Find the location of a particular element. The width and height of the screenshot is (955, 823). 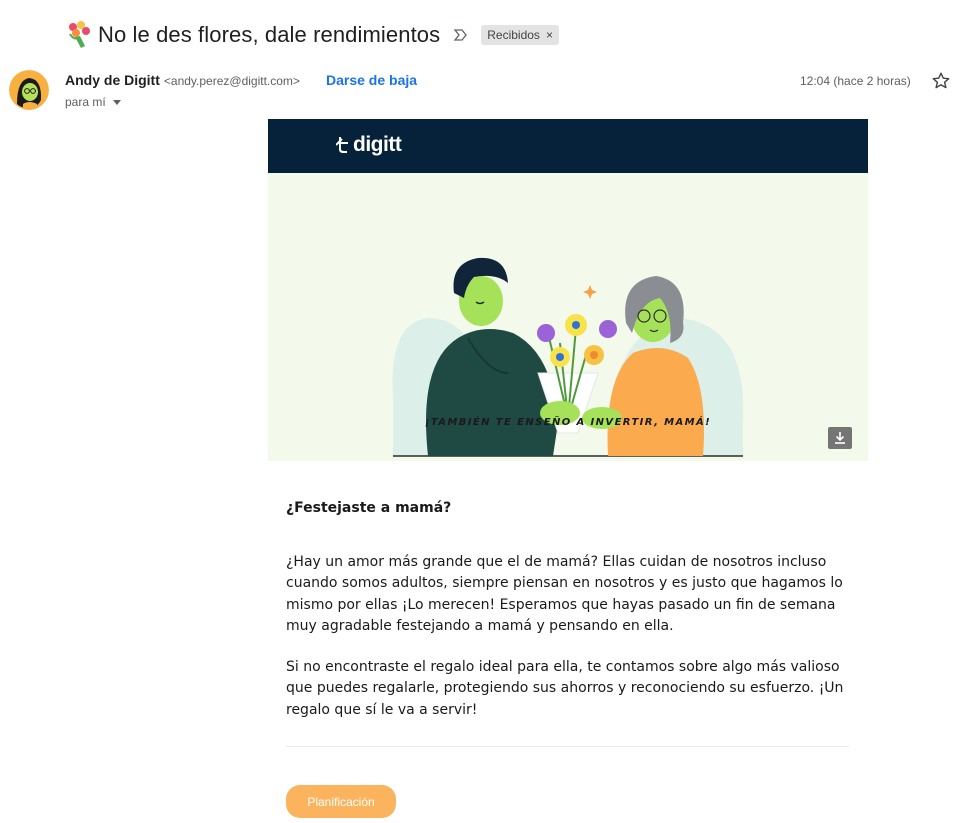

planificacion-button: Planificación is located at coordinates (341, 801).